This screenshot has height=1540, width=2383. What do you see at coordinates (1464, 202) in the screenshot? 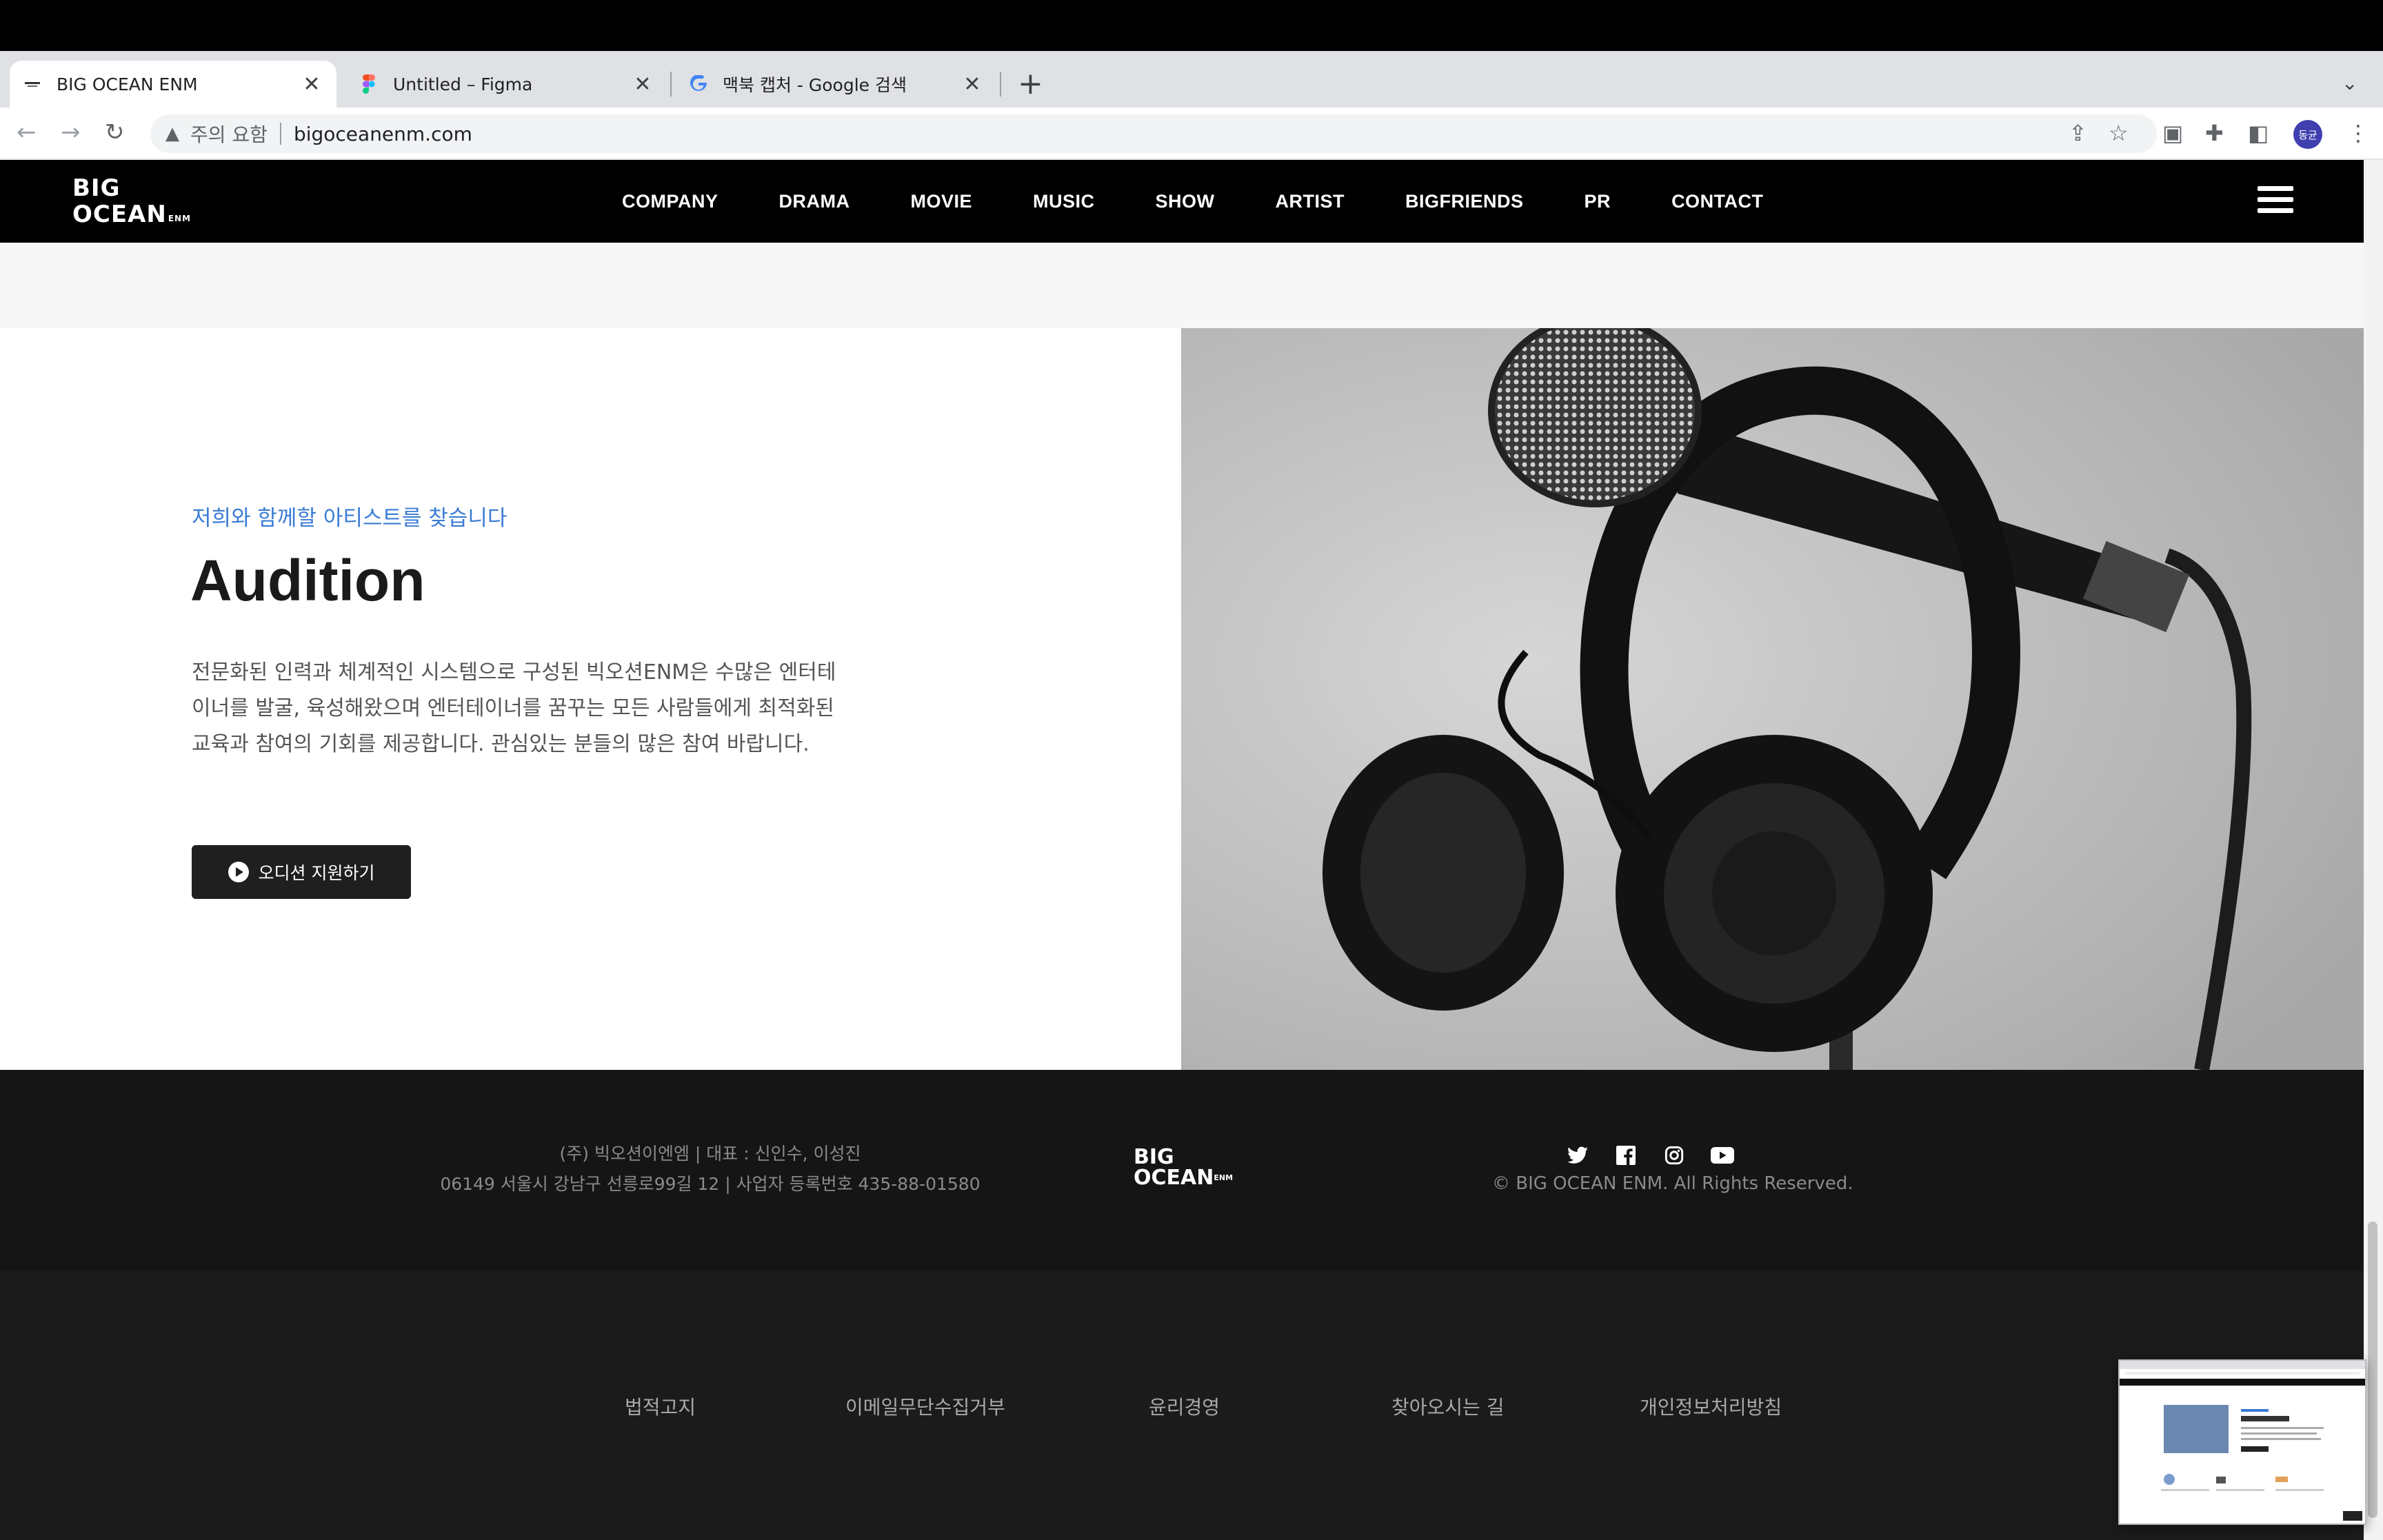
I see `nav-item-bigfriends: BIGFRIENDS` at bounding box center [1464, 202].